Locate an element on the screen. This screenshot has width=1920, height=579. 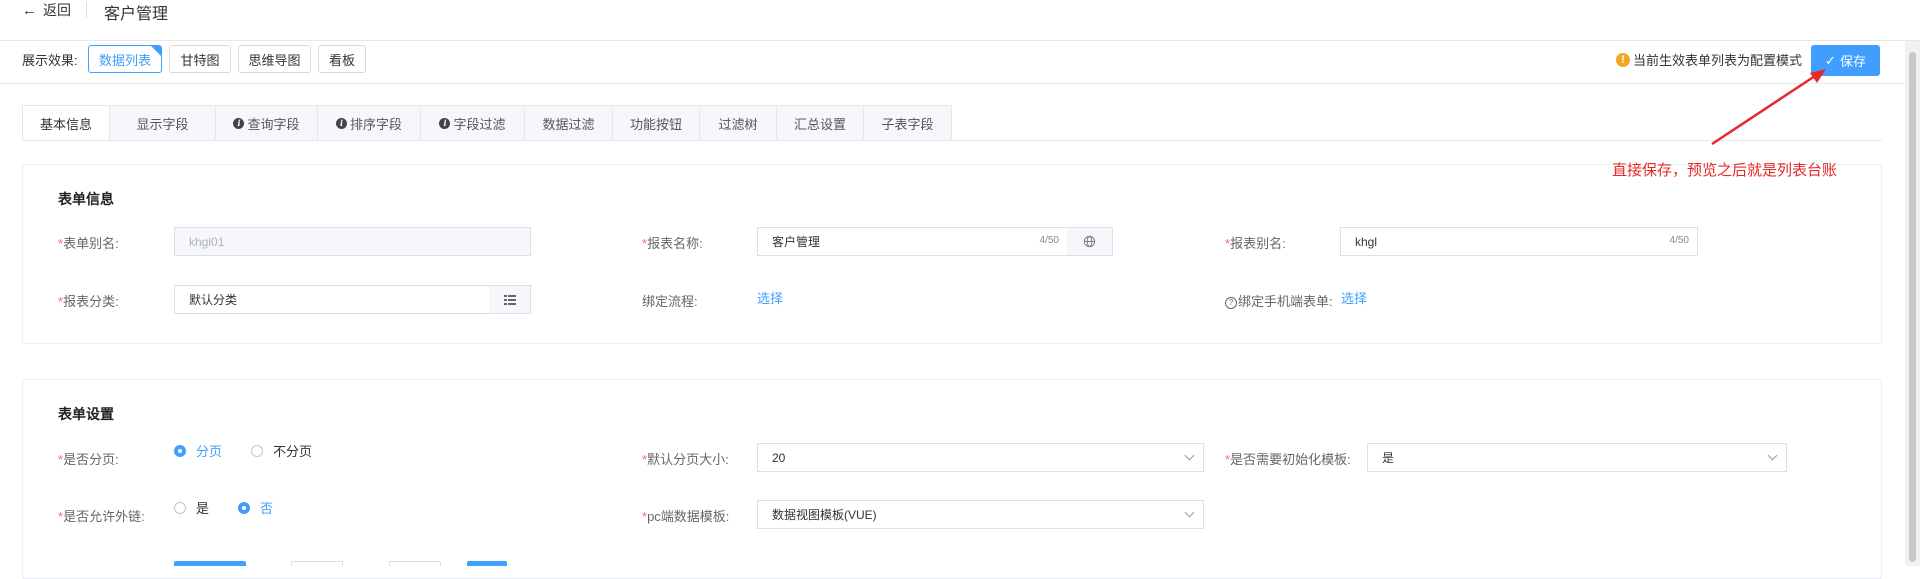
pc-template-value: 数据视图模板(VUE) is located at coordinates (824, 515).